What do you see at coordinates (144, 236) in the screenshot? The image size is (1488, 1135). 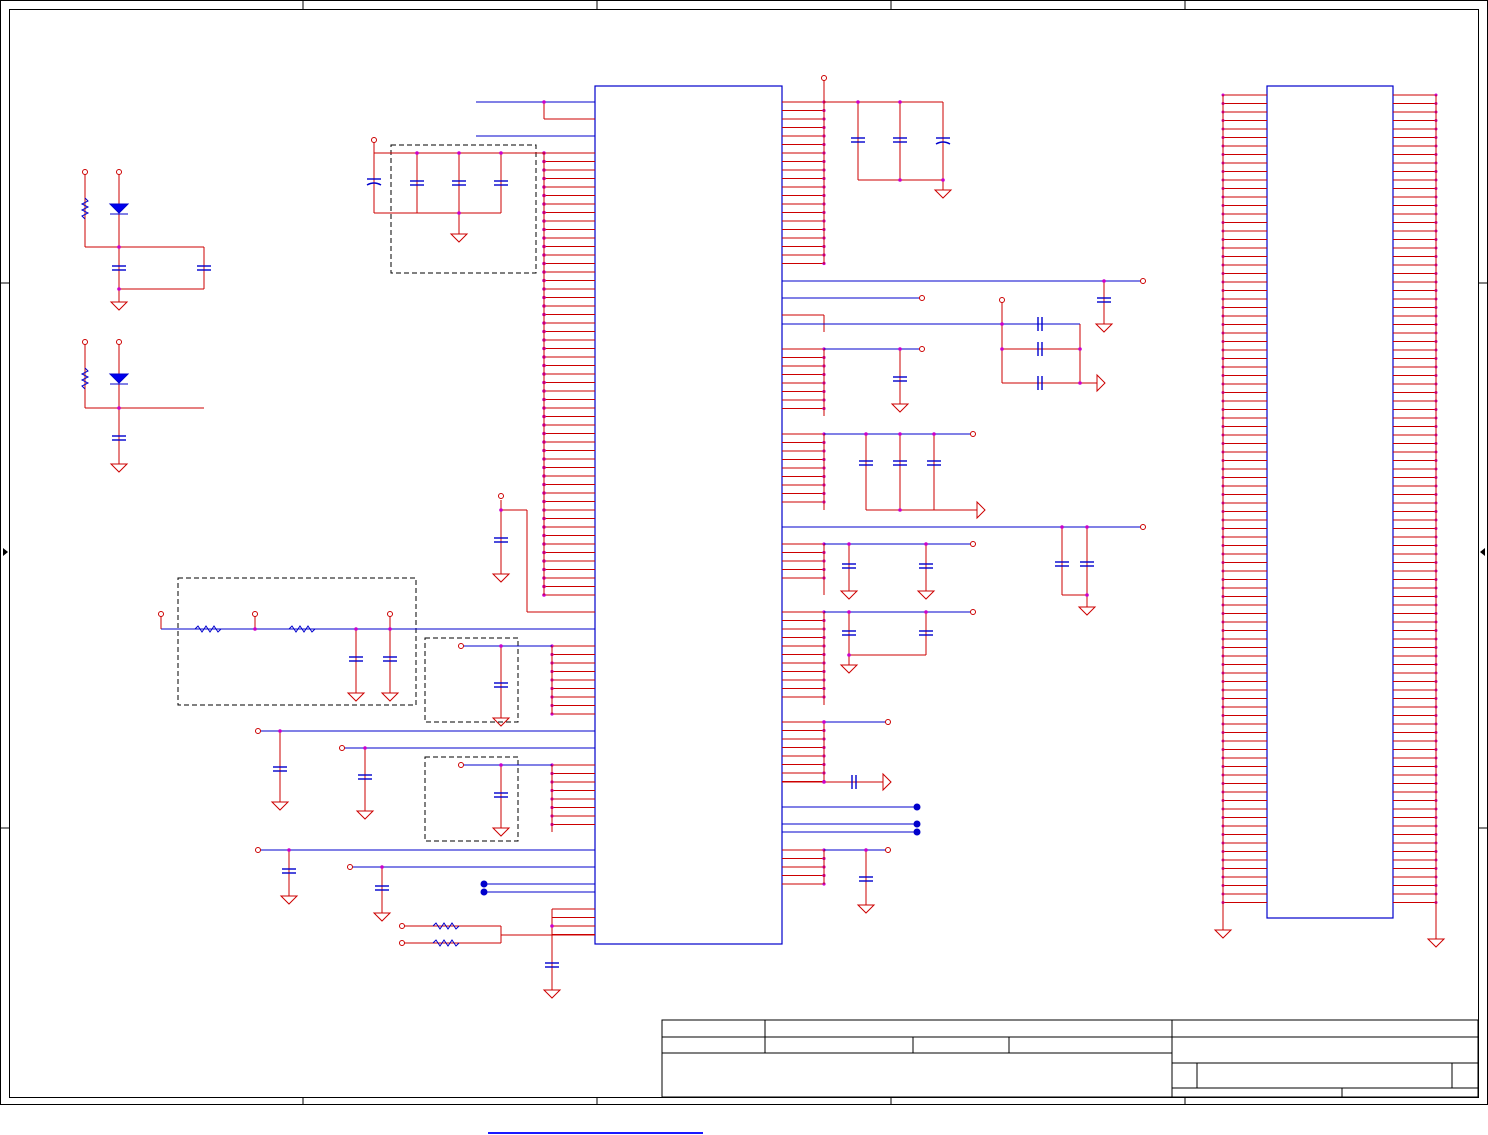 I see `reference-circuit-top` at bounding box center [144, 236].